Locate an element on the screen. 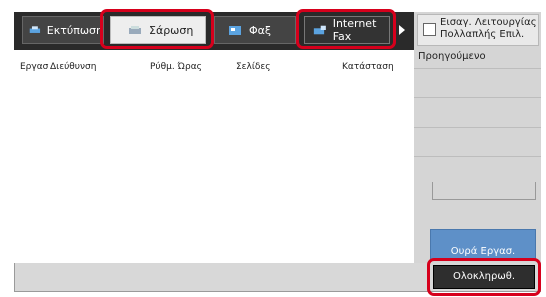 This screenshot has height=297, width=546. checkbox-icon is located at coordinates (429, 29).